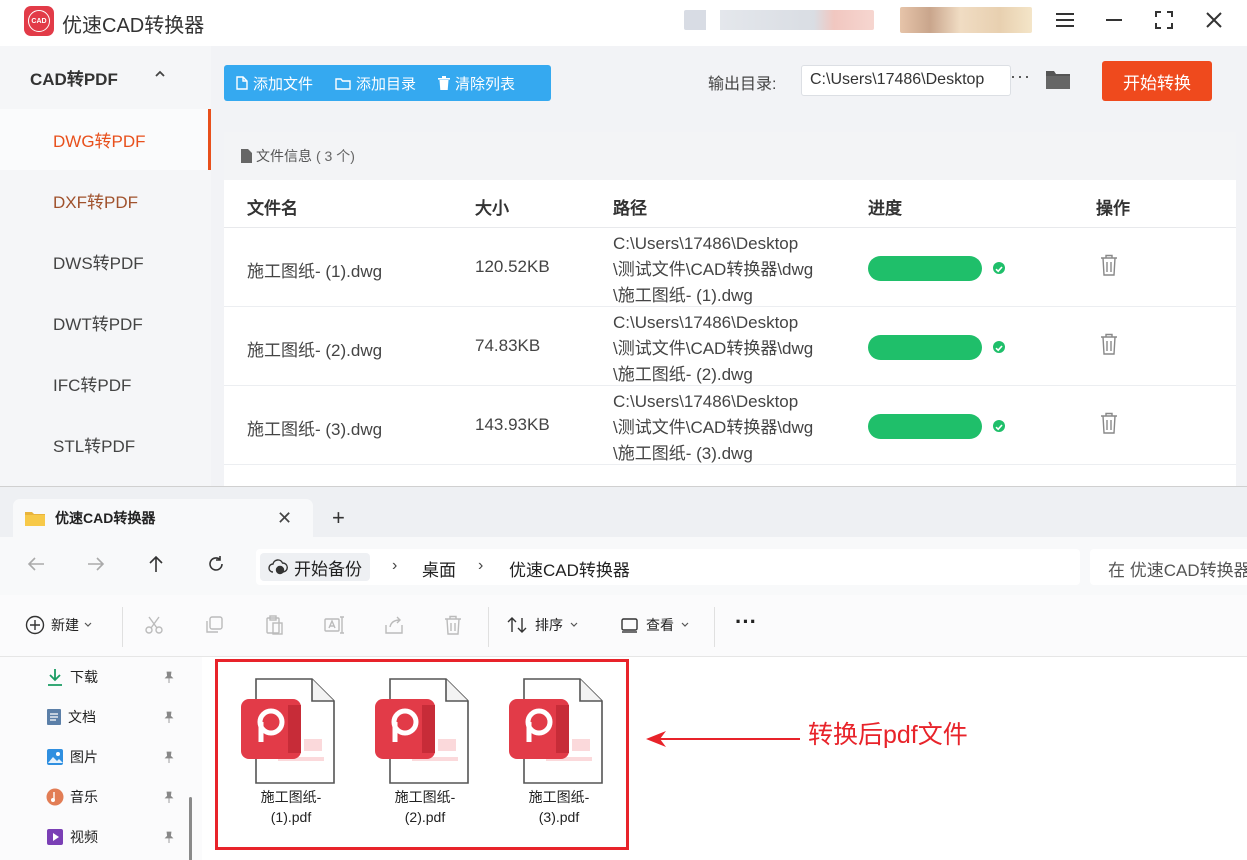  Describe the element at coordinates (105, 322) in the screenshot. I see `sidebar-item-dwt-to-pdf: DWT转PDF` at that location.